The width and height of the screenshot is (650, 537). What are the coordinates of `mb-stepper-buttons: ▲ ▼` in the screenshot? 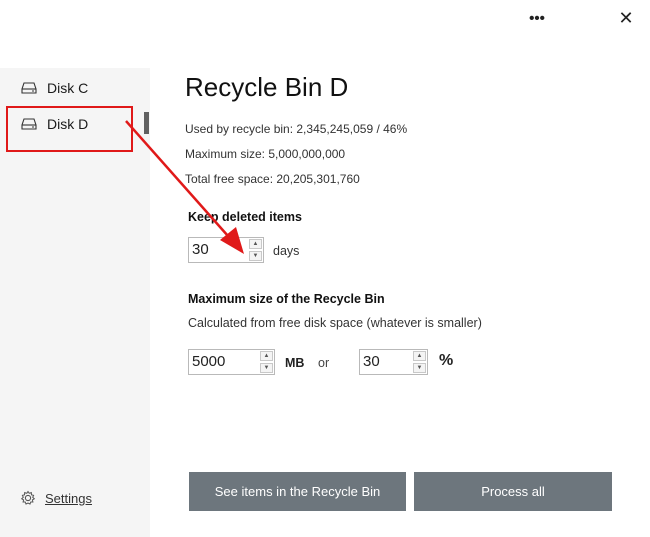 It's located at (266, 362).